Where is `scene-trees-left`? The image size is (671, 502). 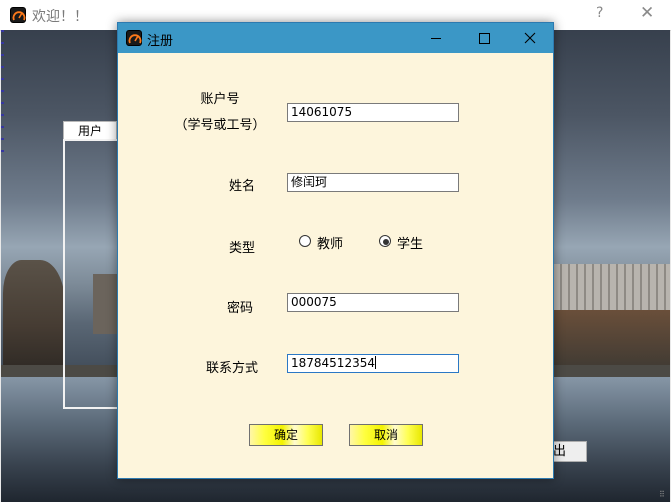
scene-trees-left is located at coordinates (34, 315).